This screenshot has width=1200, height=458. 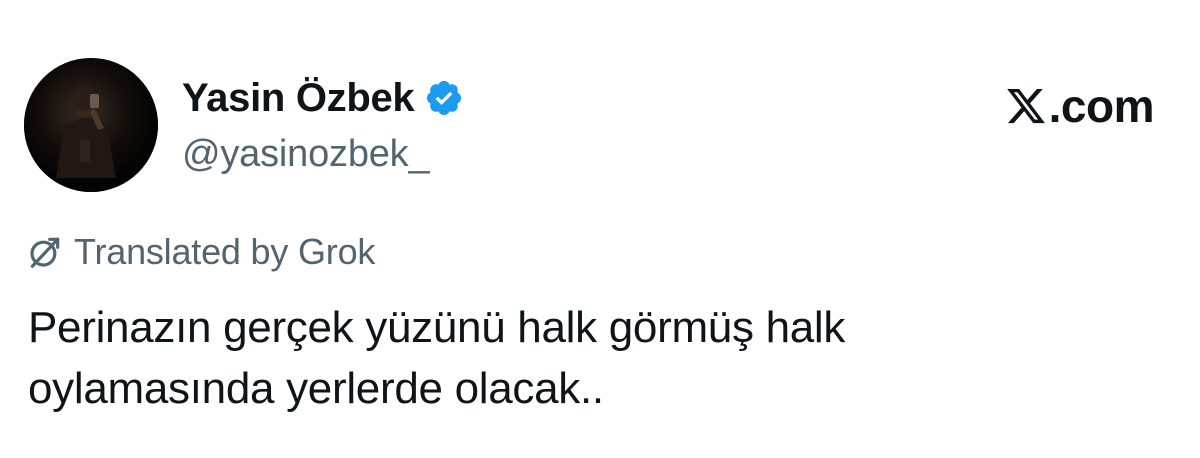 I want to click on brand-logo: .com, so click(x=1080, y=106).